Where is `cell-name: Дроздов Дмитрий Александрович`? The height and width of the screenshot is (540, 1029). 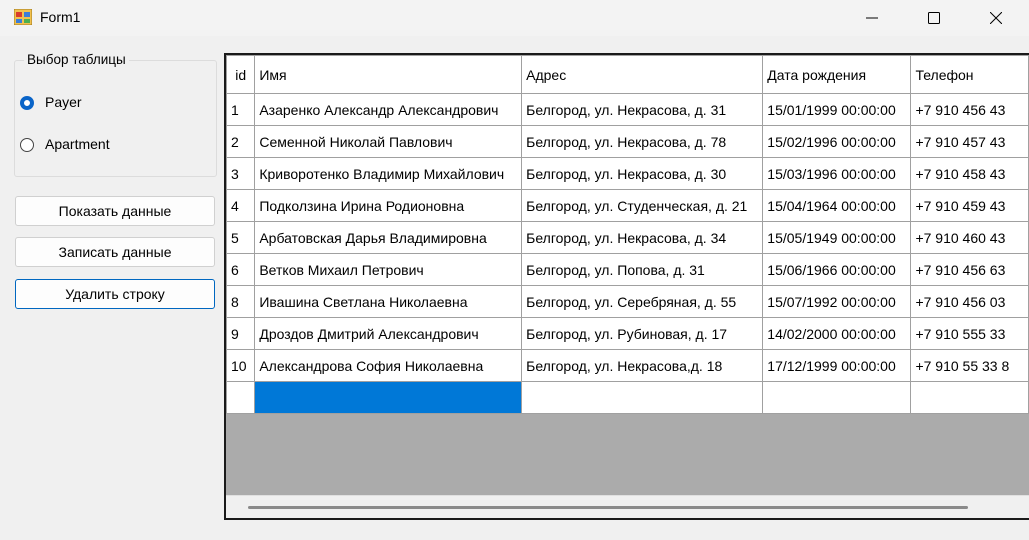 cell-name: Дроздов Дмитрий Александрович is located at coordinates (388, 333).